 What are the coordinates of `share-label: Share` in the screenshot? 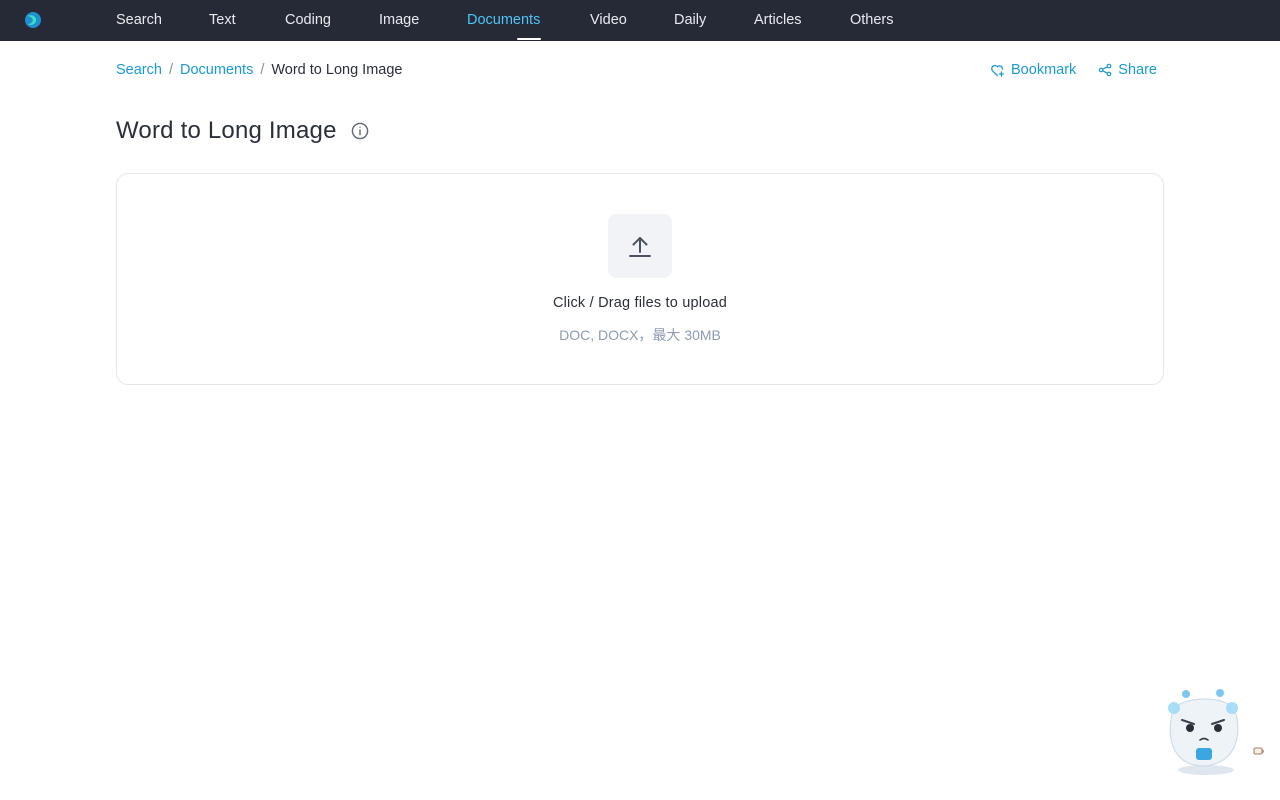 It's located at (1137, 70).